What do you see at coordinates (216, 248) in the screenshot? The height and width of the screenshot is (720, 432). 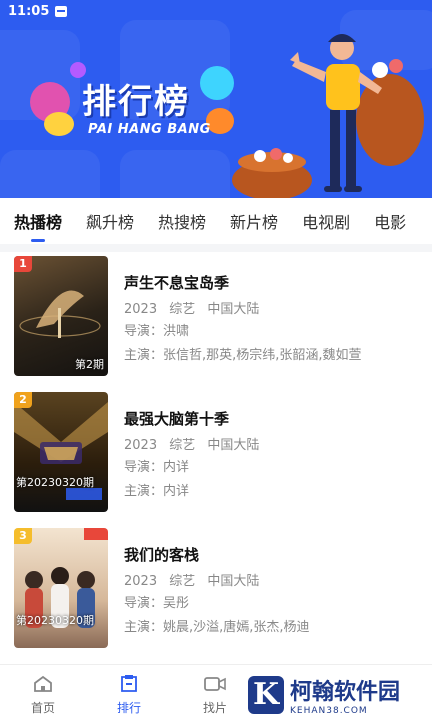 I see `section-divider` at bounding box center [216, 248].